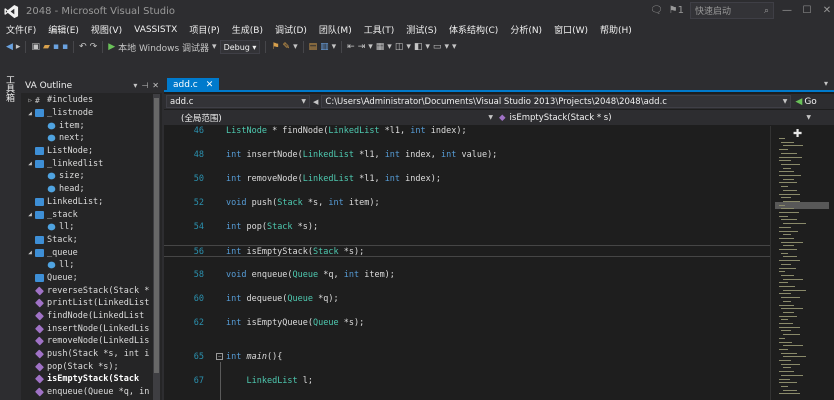  Describe the element at coordinates (144, 85) in the screenshot. I see `pin-icon: ⊣` at that location.